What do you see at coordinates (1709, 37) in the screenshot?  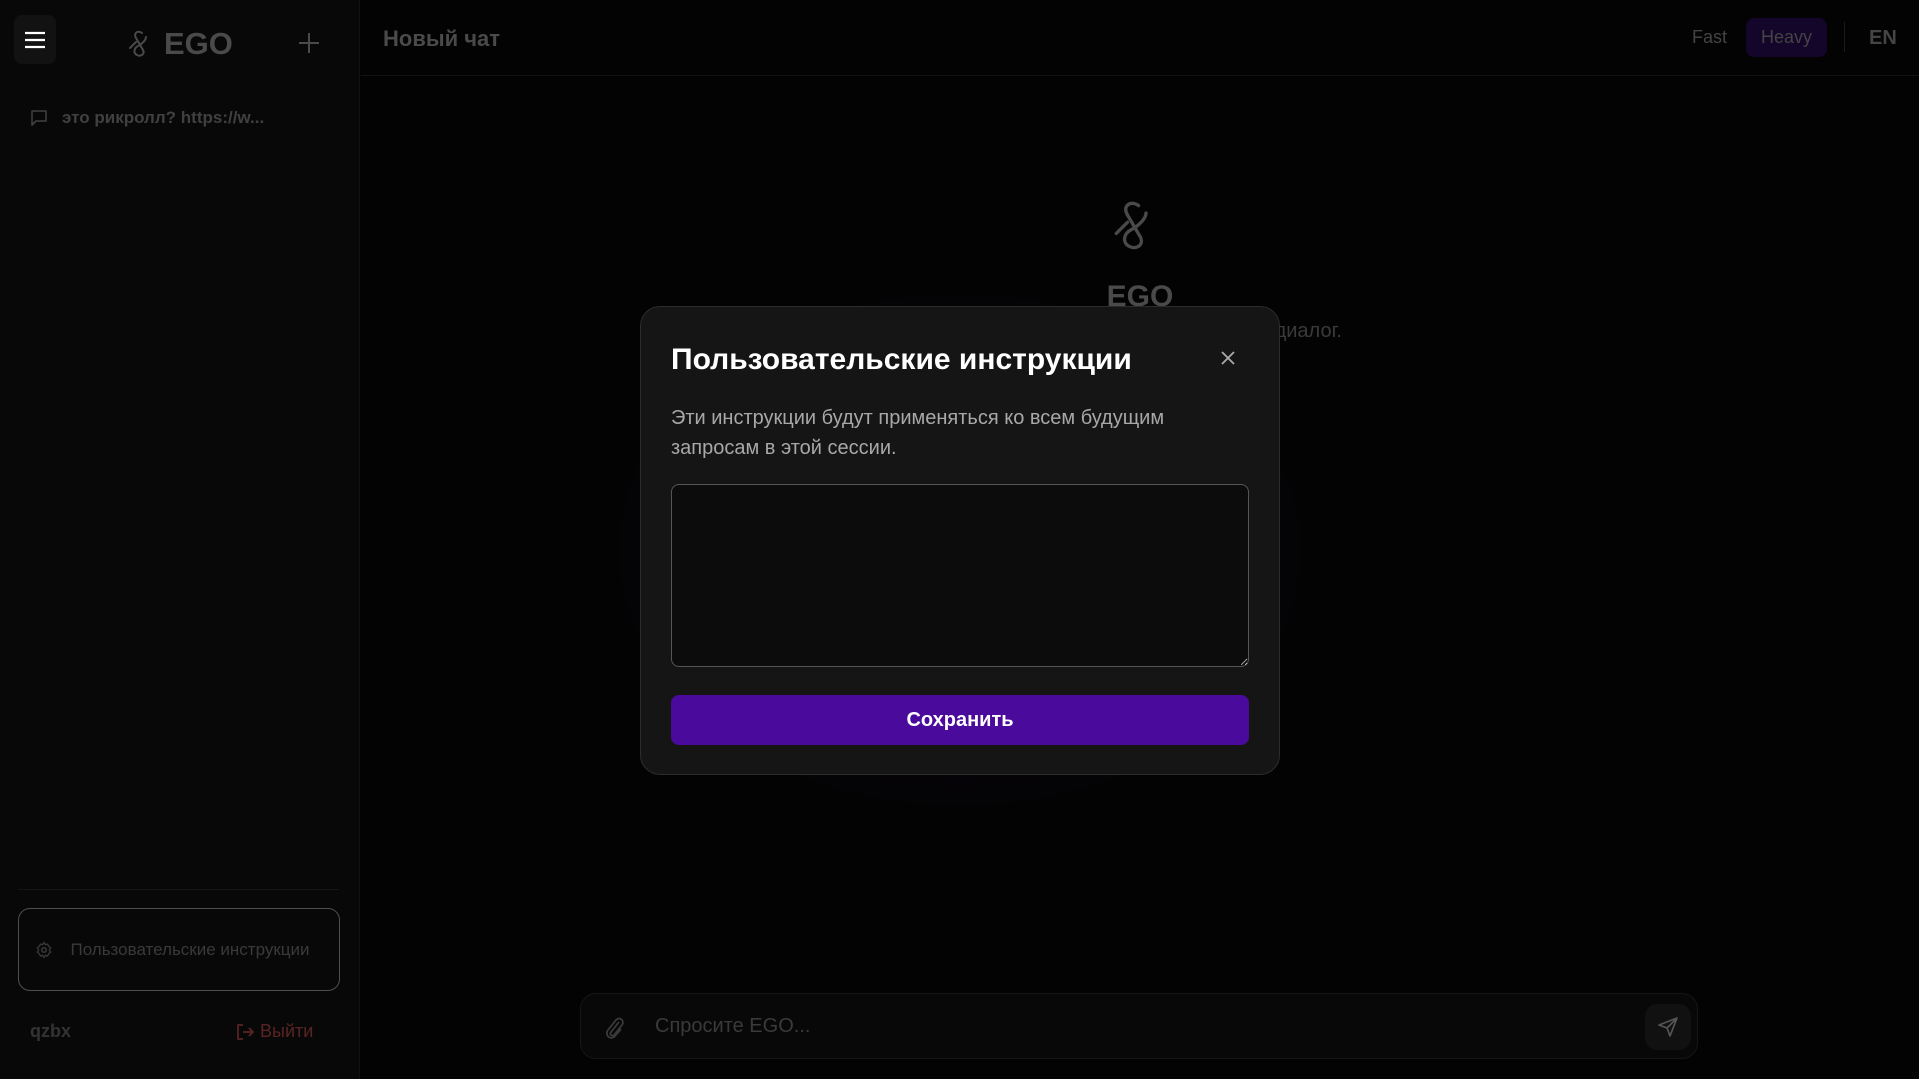 I see `mode-fast-button: Fast` at bounding box center [1709, 37].